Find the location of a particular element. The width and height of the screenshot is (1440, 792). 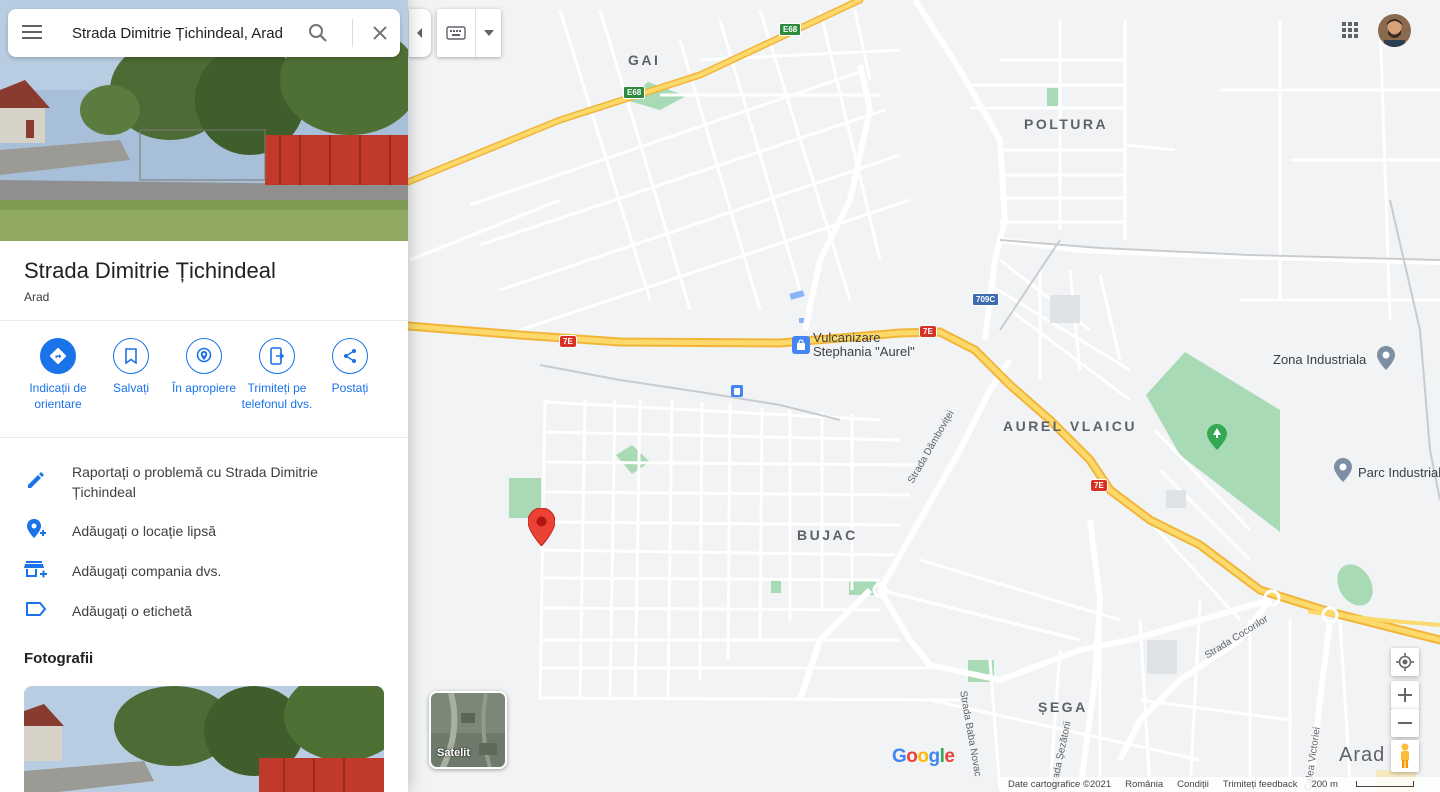

scale-bar is located at coordinates (1384, 784).